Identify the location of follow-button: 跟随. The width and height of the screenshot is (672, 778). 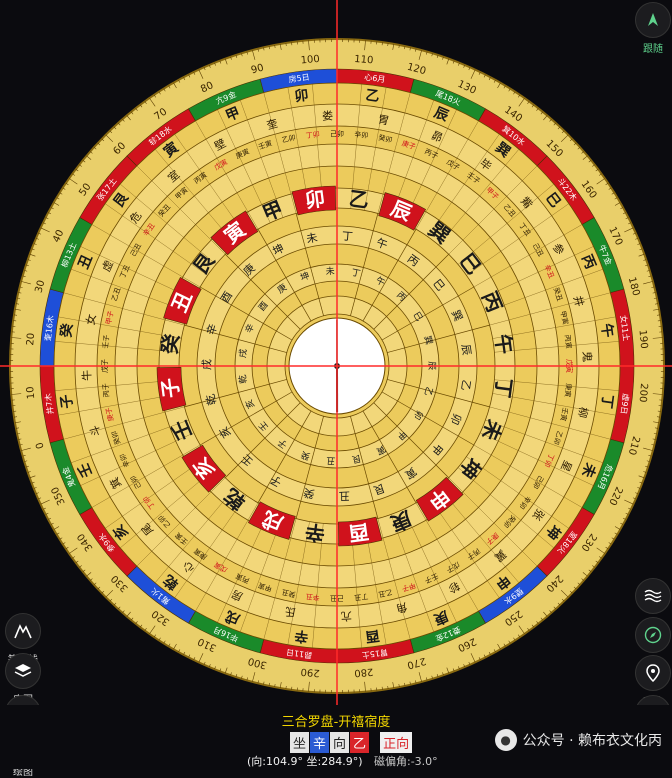
(651, 28).